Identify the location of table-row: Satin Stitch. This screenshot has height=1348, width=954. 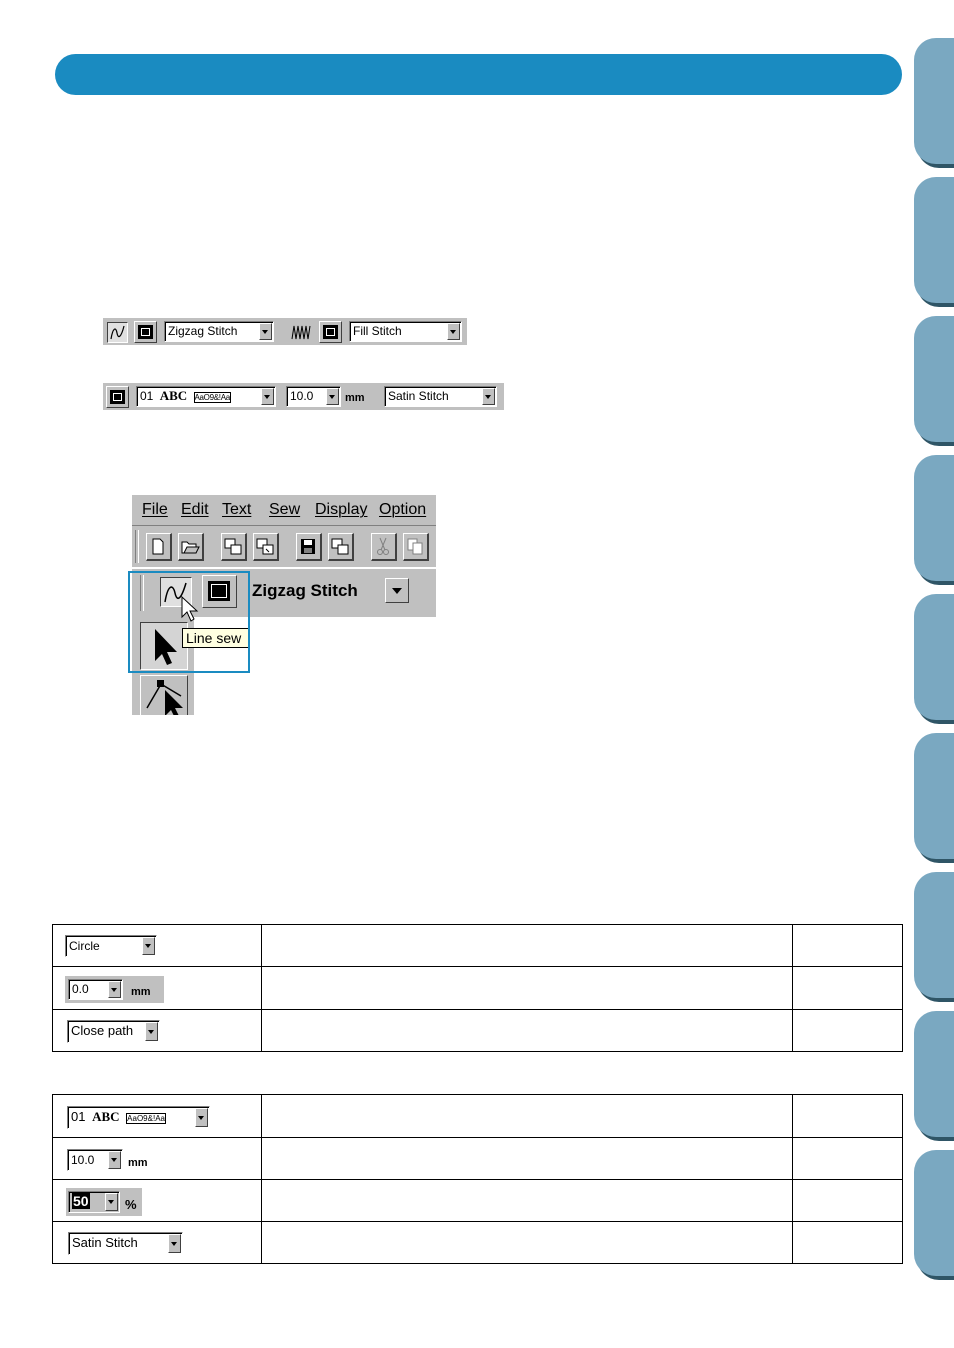
(477, 1242).